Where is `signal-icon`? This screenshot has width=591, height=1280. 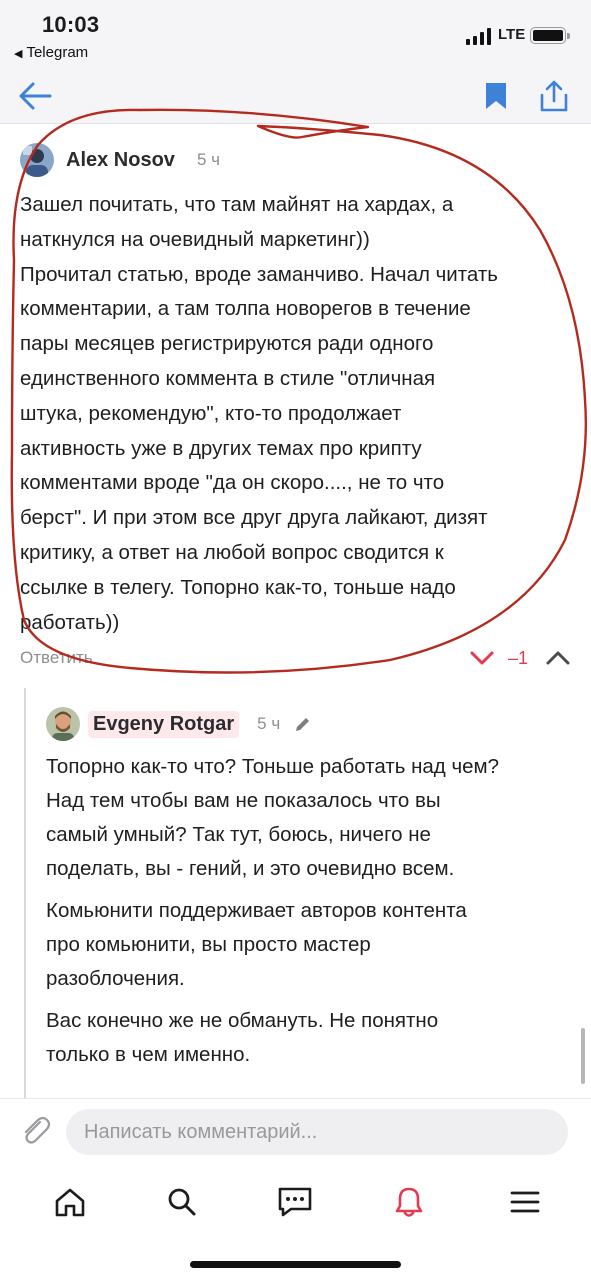
signal-icon is located at coordinates (479, 36).